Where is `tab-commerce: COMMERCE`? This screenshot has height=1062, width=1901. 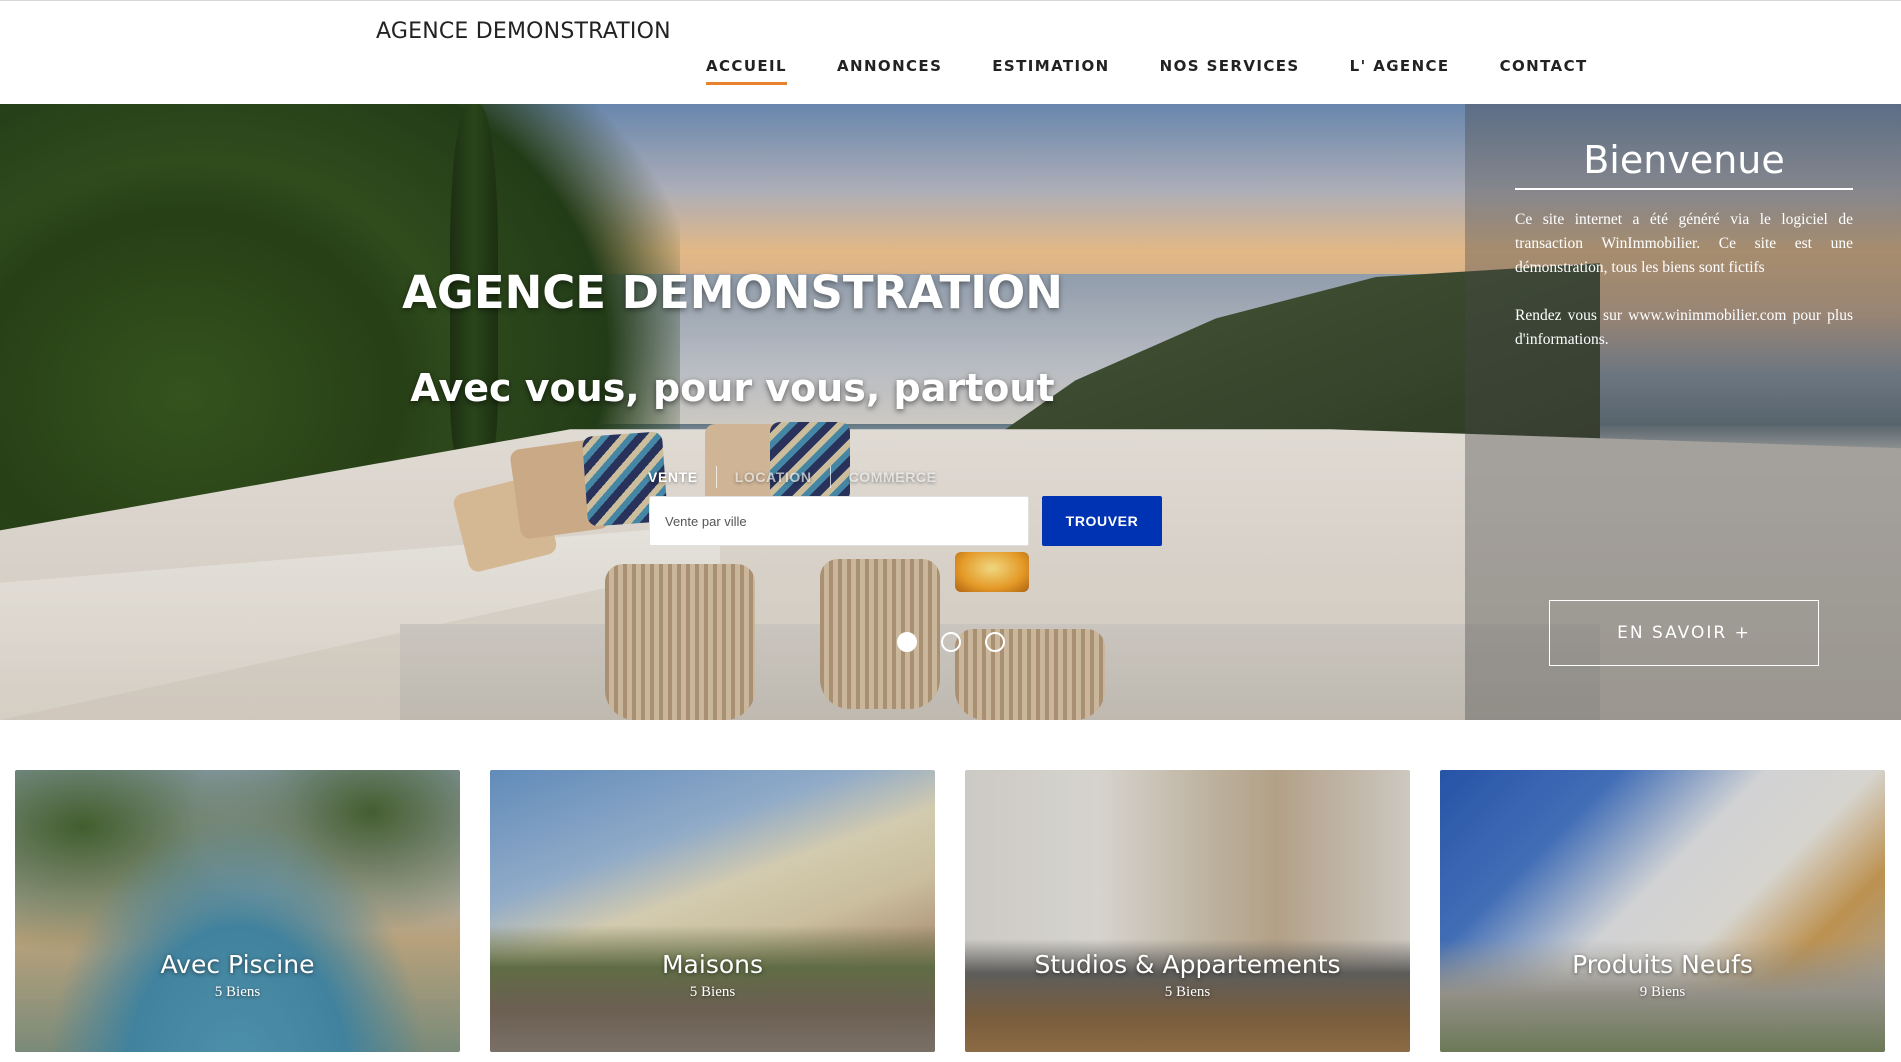
tab-commerce: COMMERCE is located at coordinates (893, 477).